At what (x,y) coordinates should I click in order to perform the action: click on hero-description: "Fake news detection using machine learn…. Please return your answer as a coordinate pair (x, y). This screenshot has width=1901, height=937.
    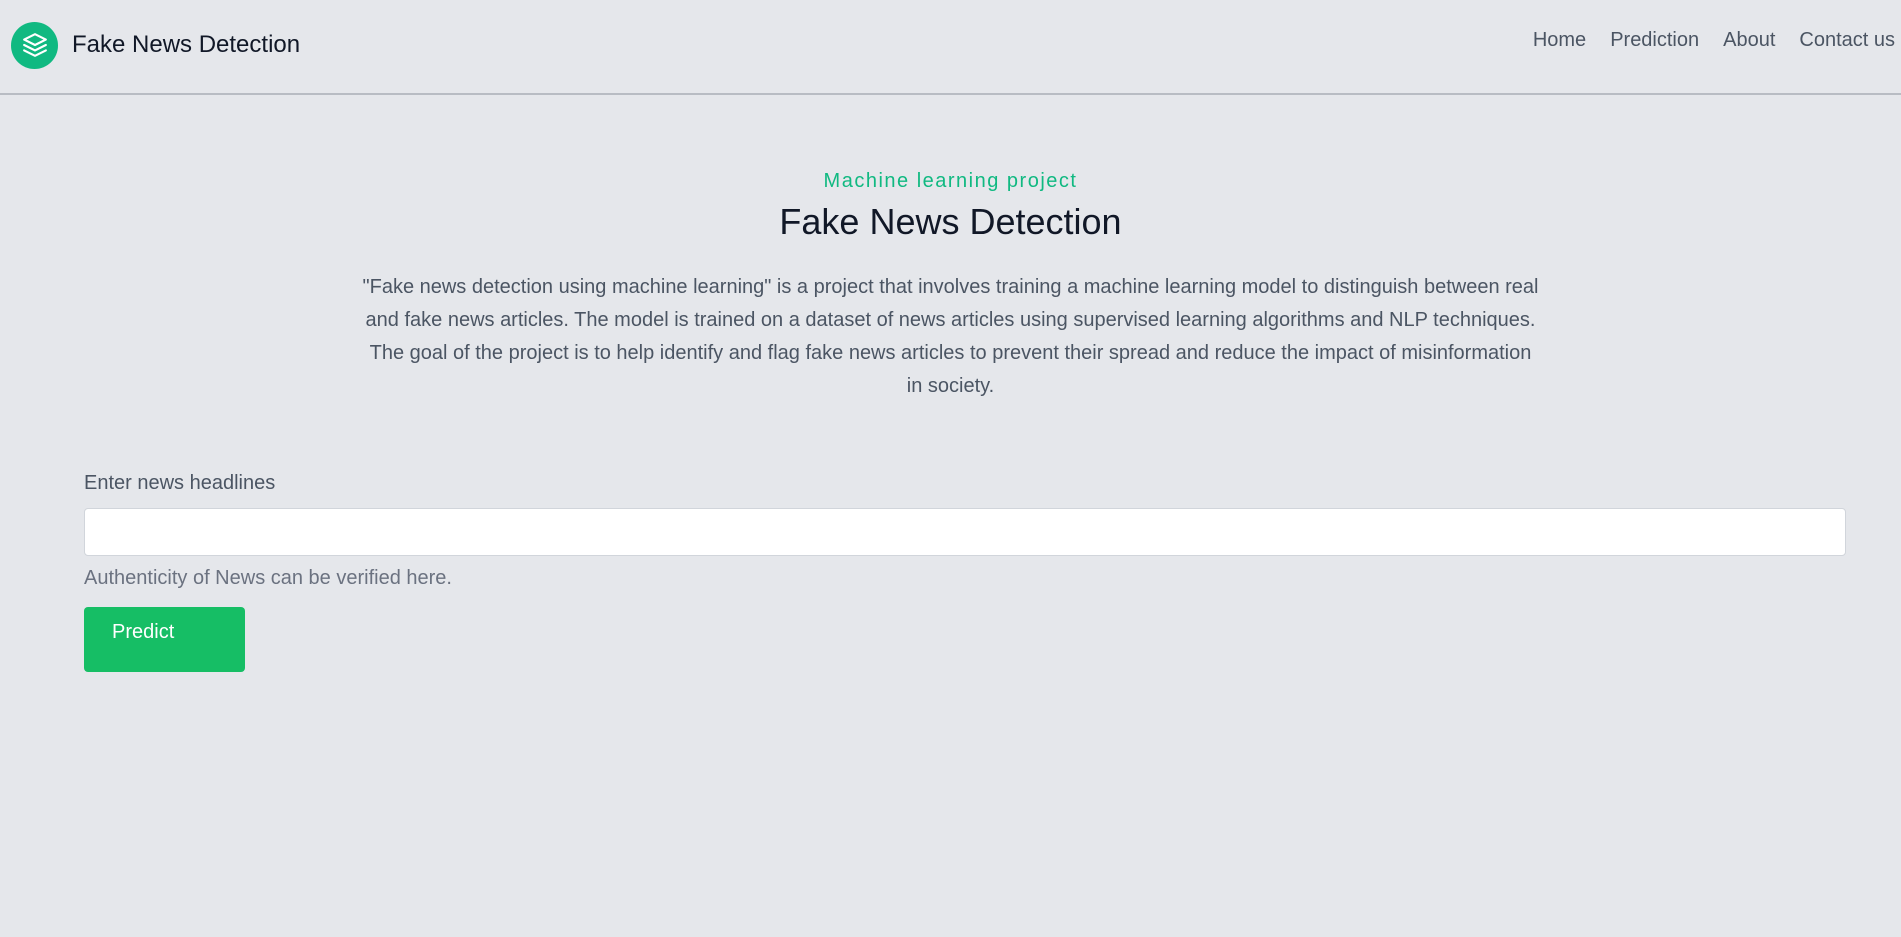
    Looking at the image, I should click on (950, 336).